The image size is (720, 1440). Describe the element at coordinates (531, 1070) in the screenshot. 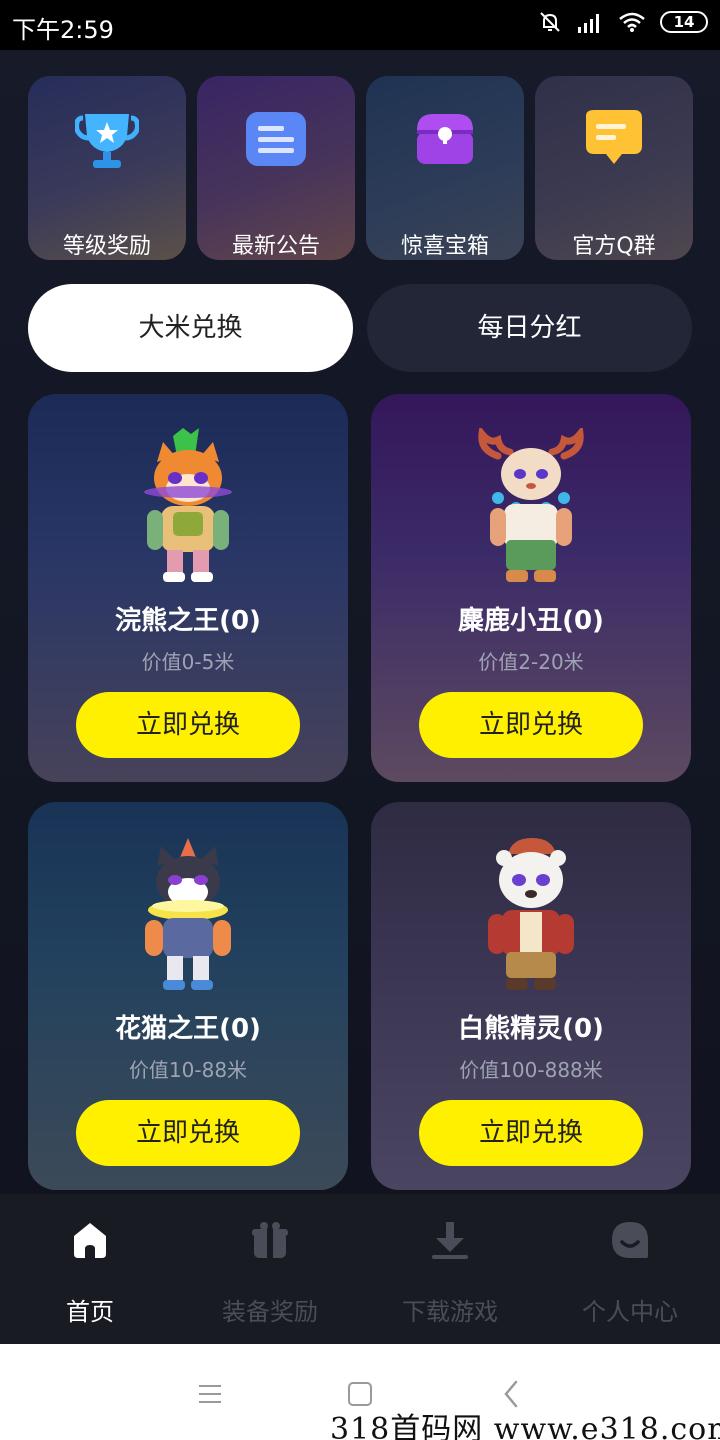

I see `card-value-range: 价值100-888米` at that location.